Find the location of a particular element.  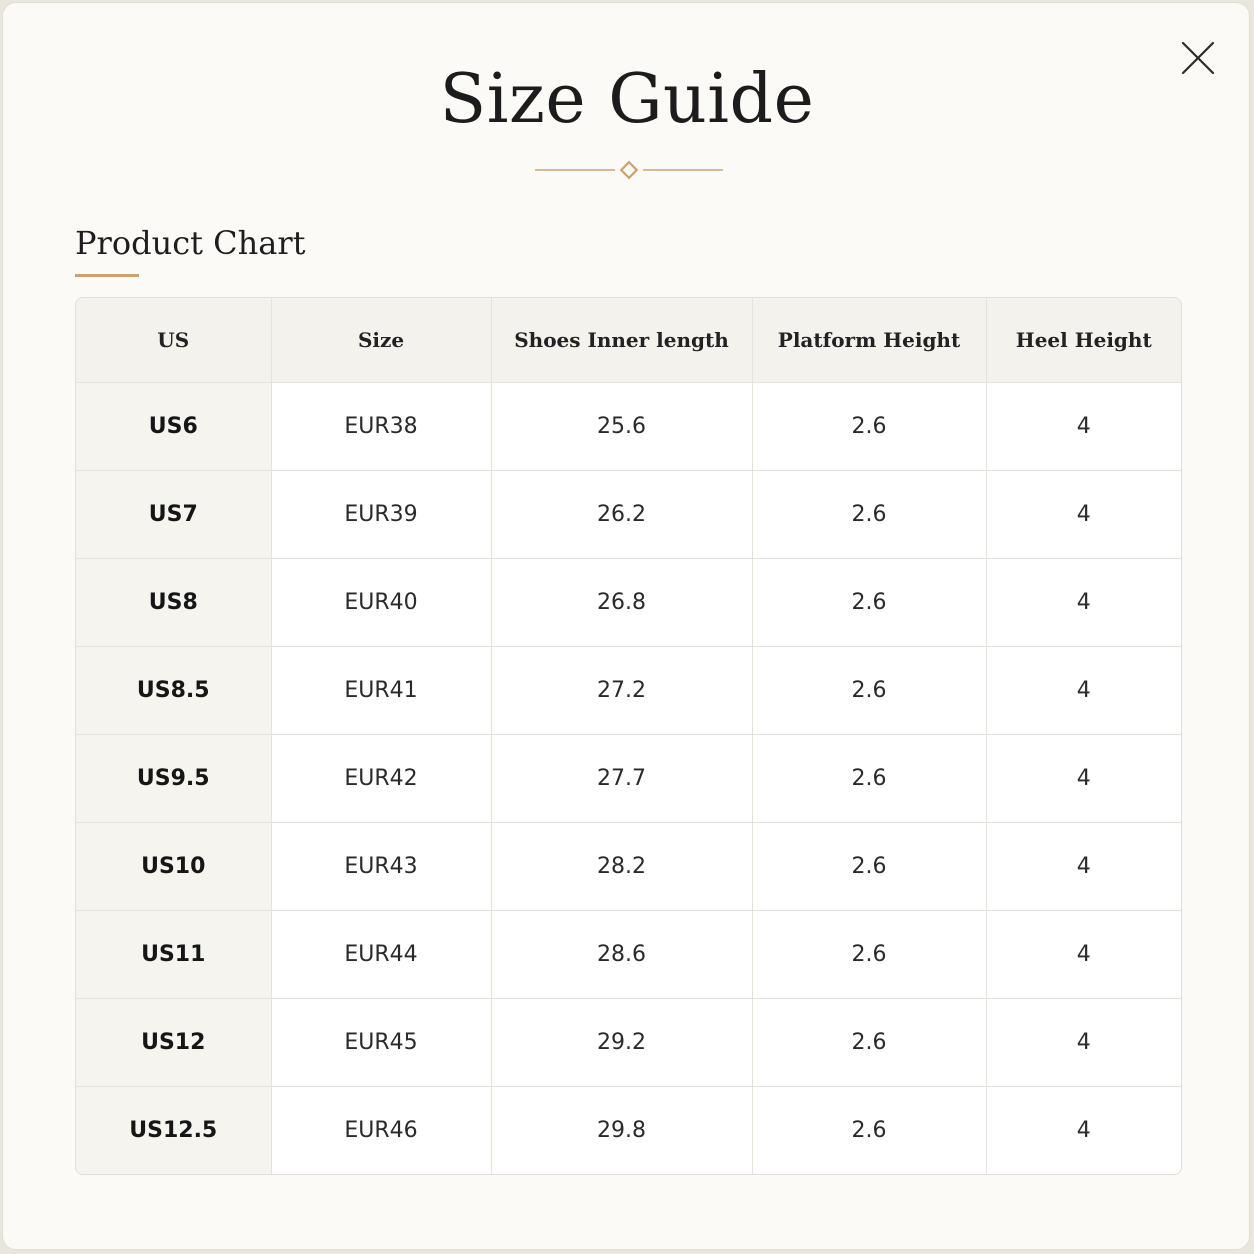

eur-size-cell: EUR46 is located at coordinates (381, 1130).